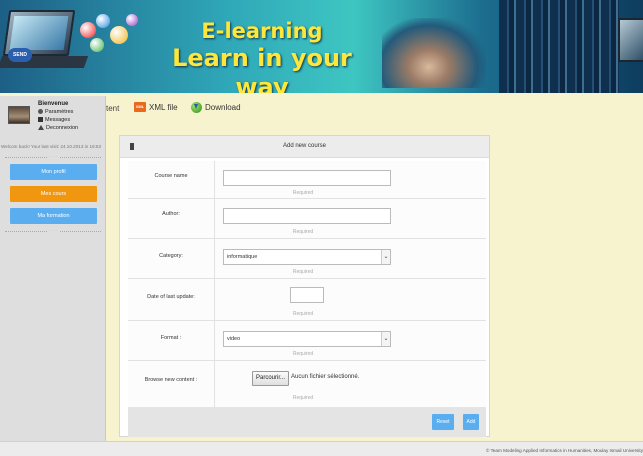  I want to click on tab-xml-file: XML XML file, so click(156, 107).